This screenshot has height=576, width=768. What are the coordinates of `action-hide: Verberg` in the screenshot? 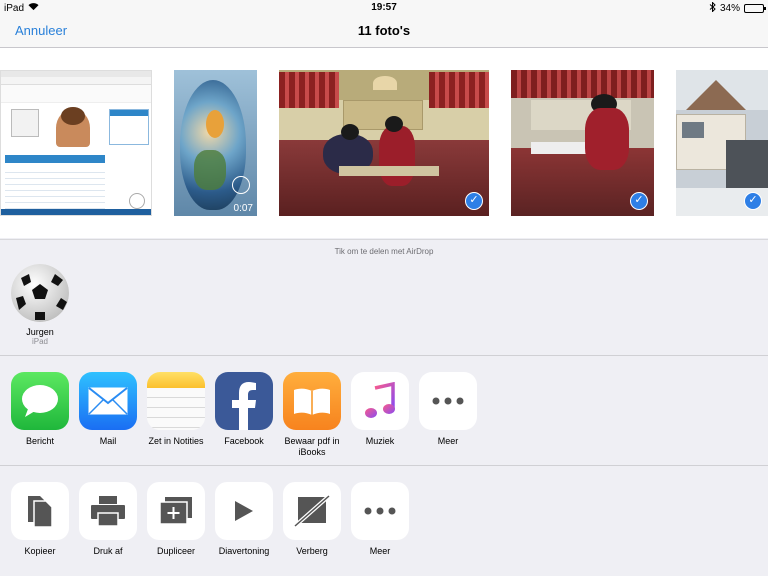 It's located at (312, 519).